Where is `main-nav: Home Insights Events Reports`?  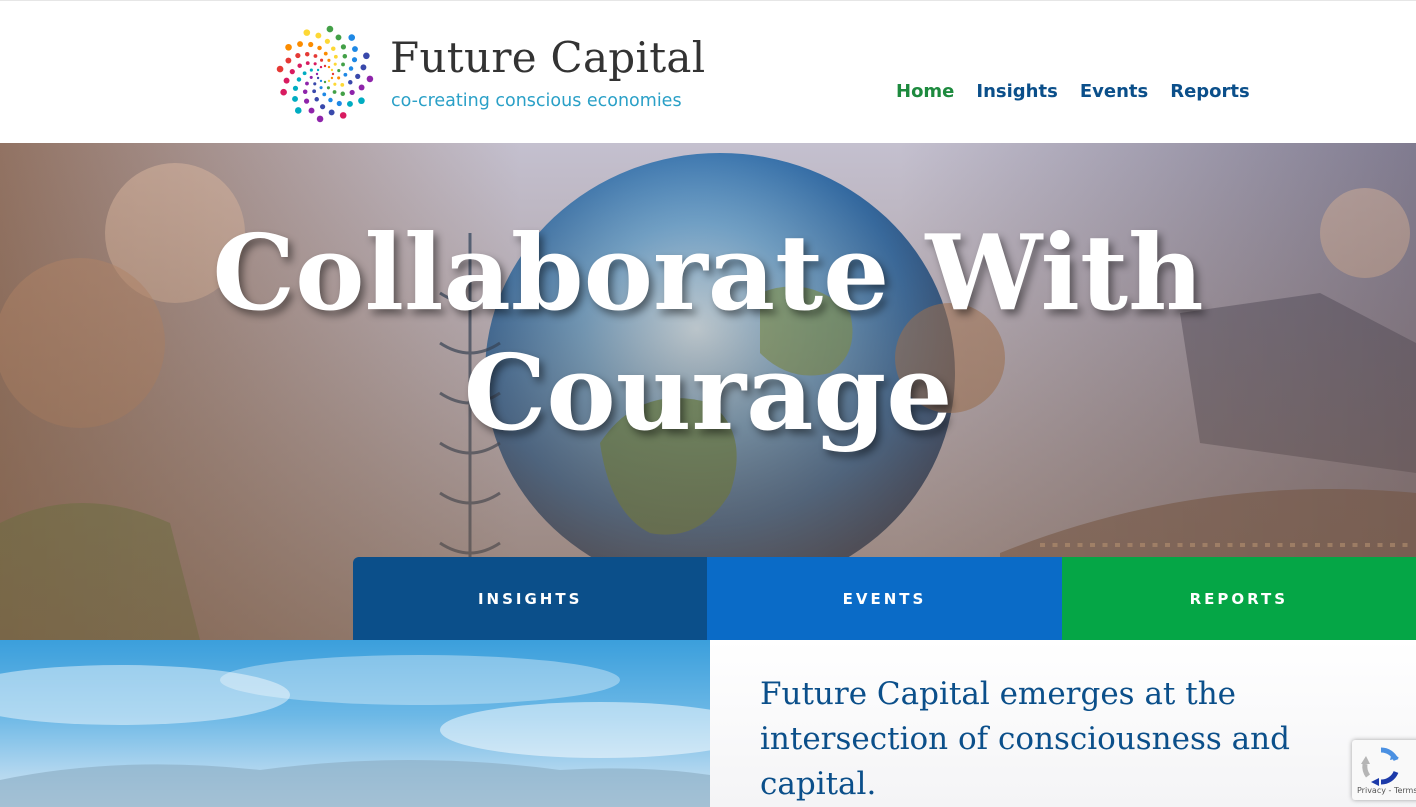
main-nav: Home Insights Events Reports is located at coordinates (1084, 91).